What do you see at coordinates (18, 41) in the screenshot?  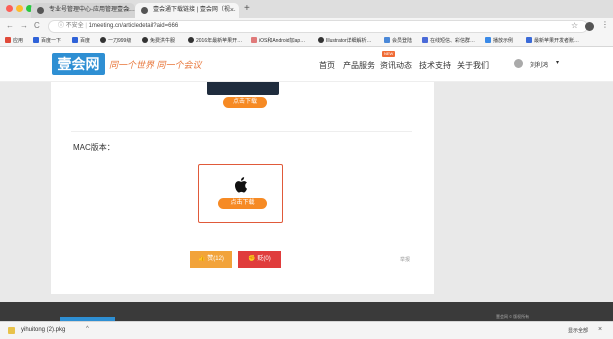 I see `bookmark-label: 应用` at bounding box center [18, 41].